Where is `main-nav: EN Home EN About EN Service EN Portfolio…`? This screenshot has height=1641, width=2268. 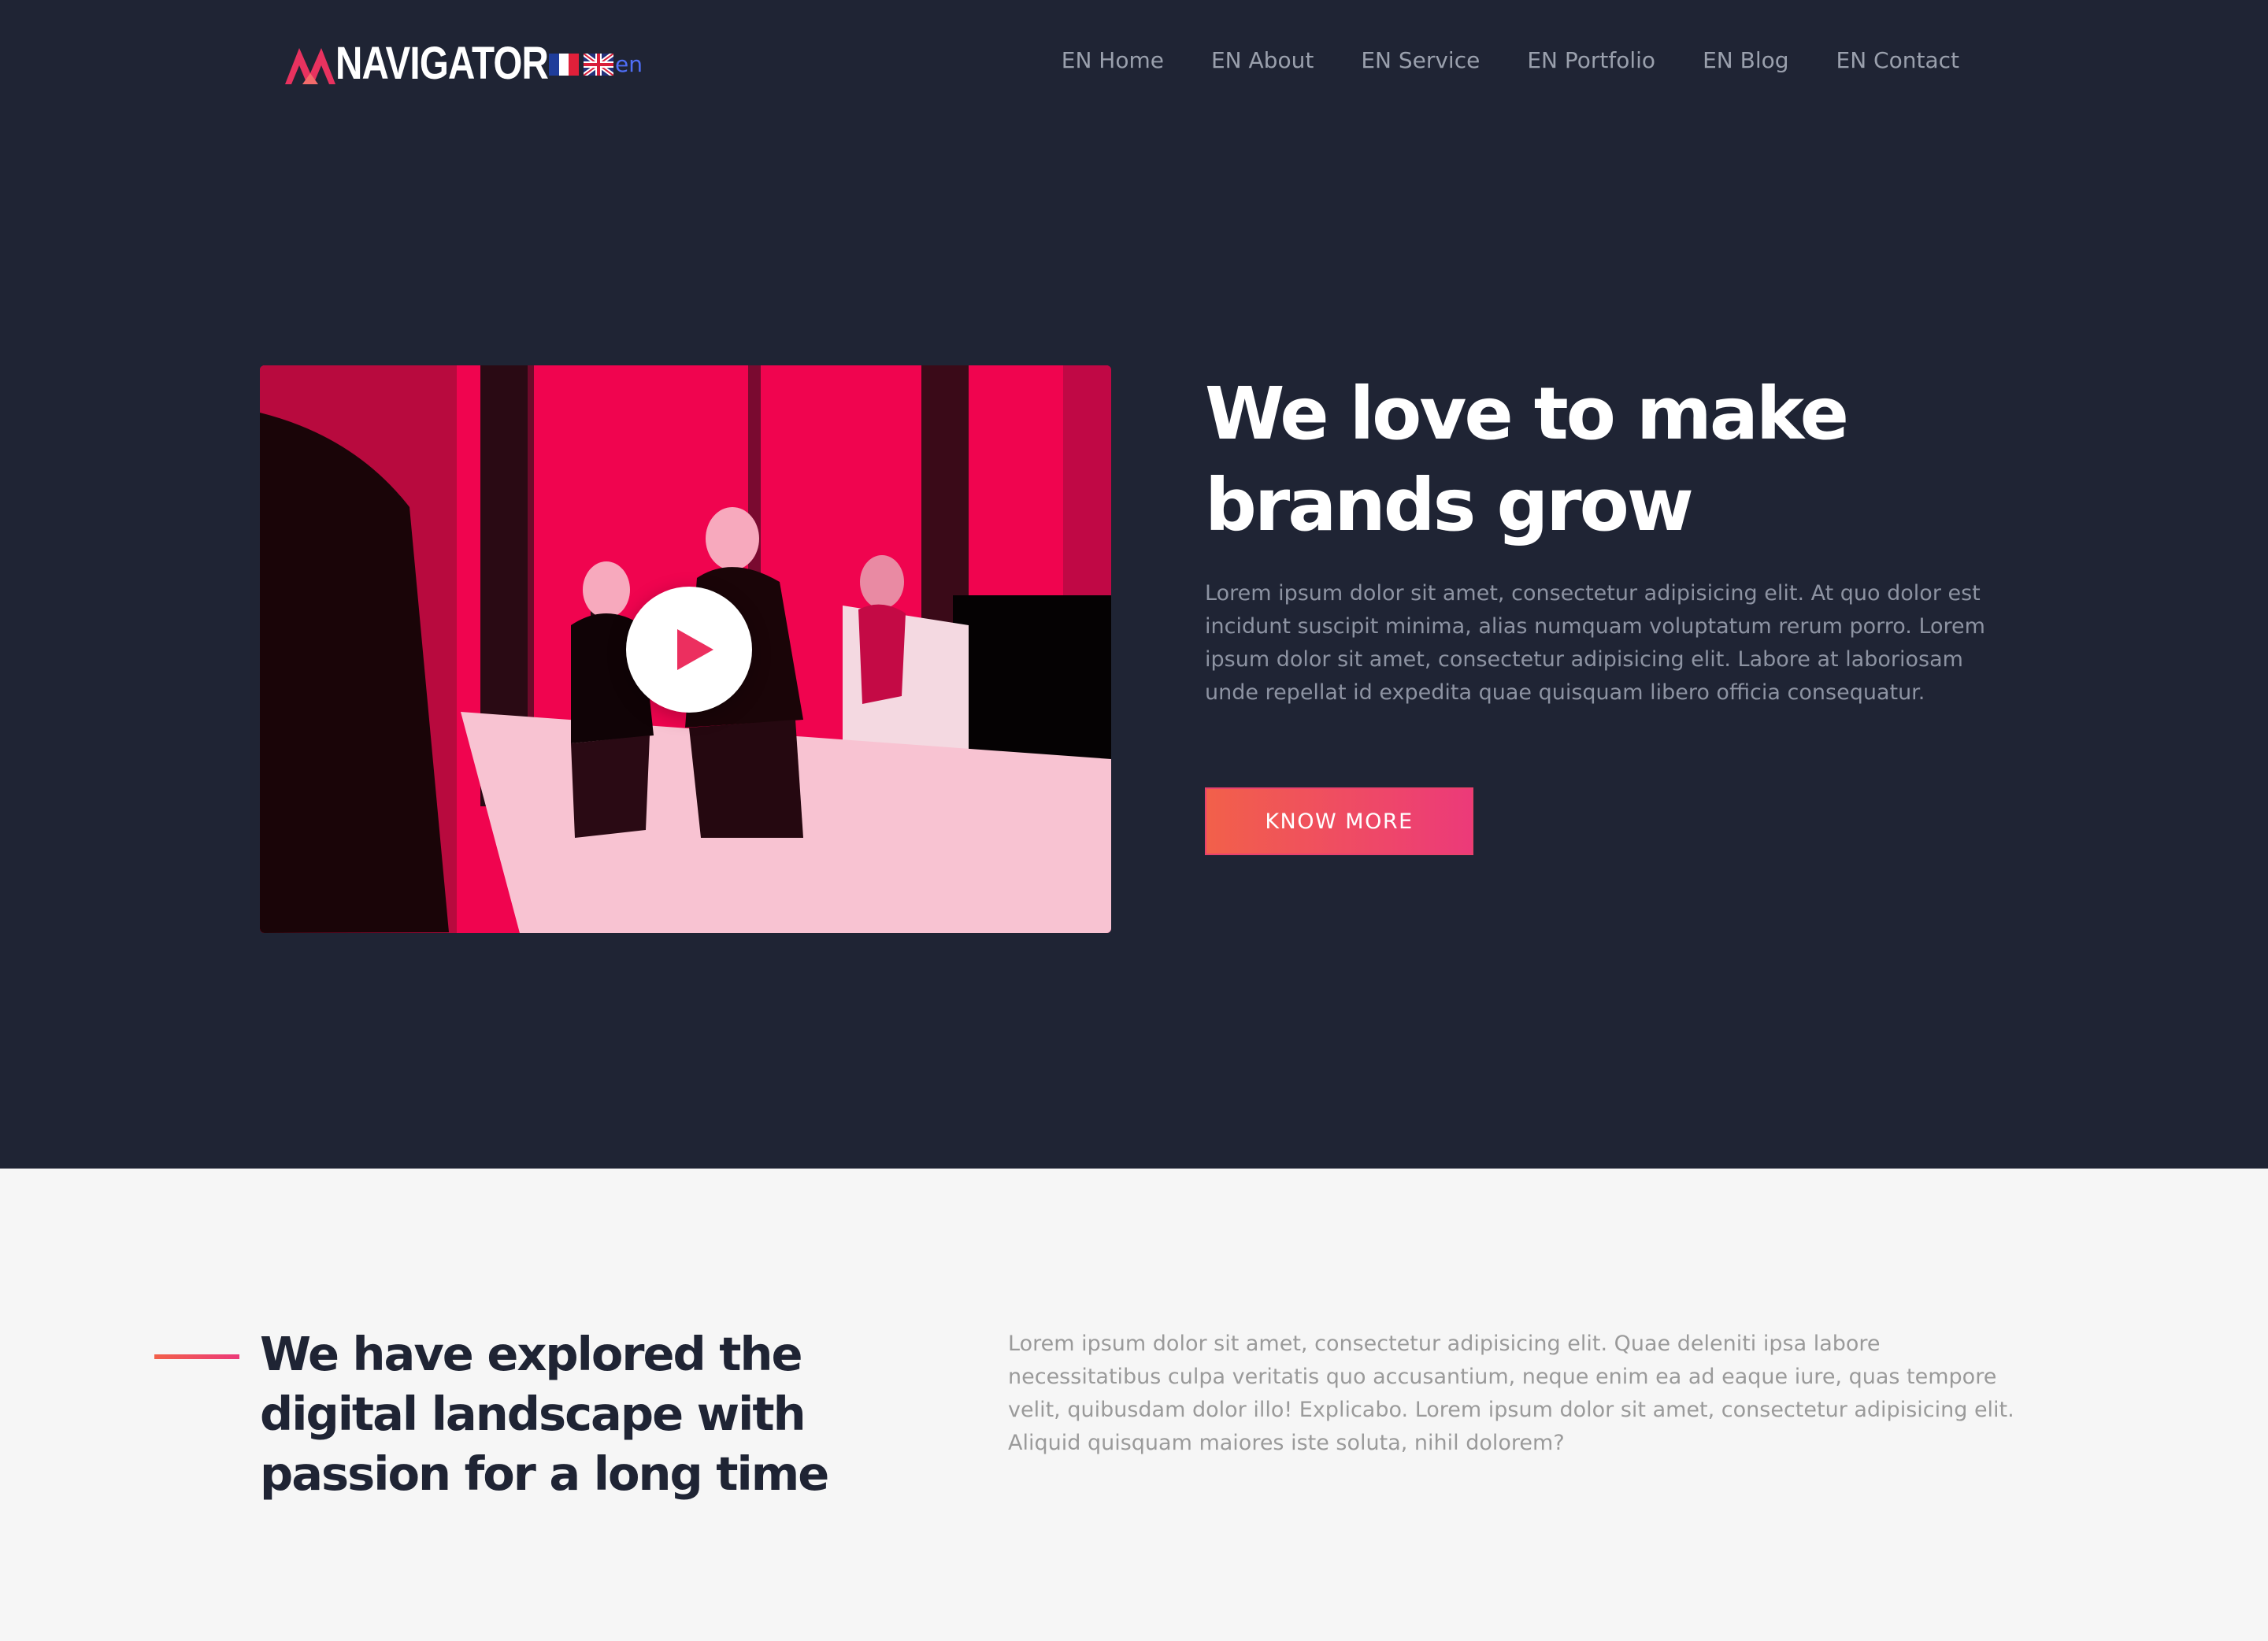 main-nav: EN Home EN About EN Service EN Portfolio… is located at coordinates (1510, 60).